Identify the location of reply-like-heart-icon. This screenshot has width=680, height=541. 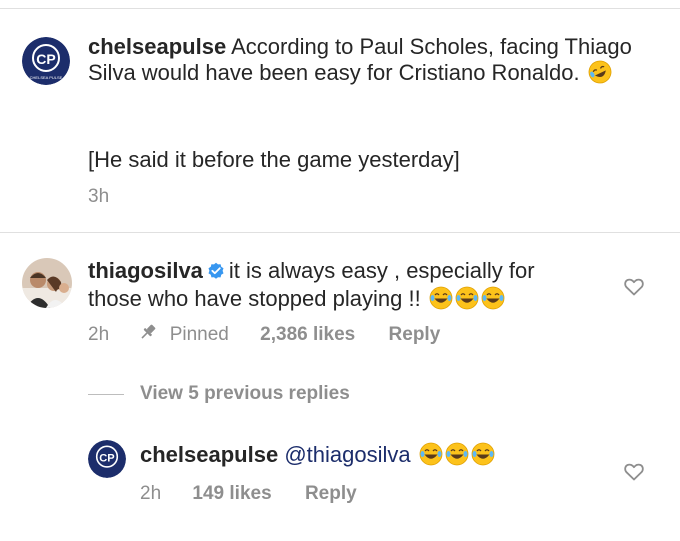
(634, 474).